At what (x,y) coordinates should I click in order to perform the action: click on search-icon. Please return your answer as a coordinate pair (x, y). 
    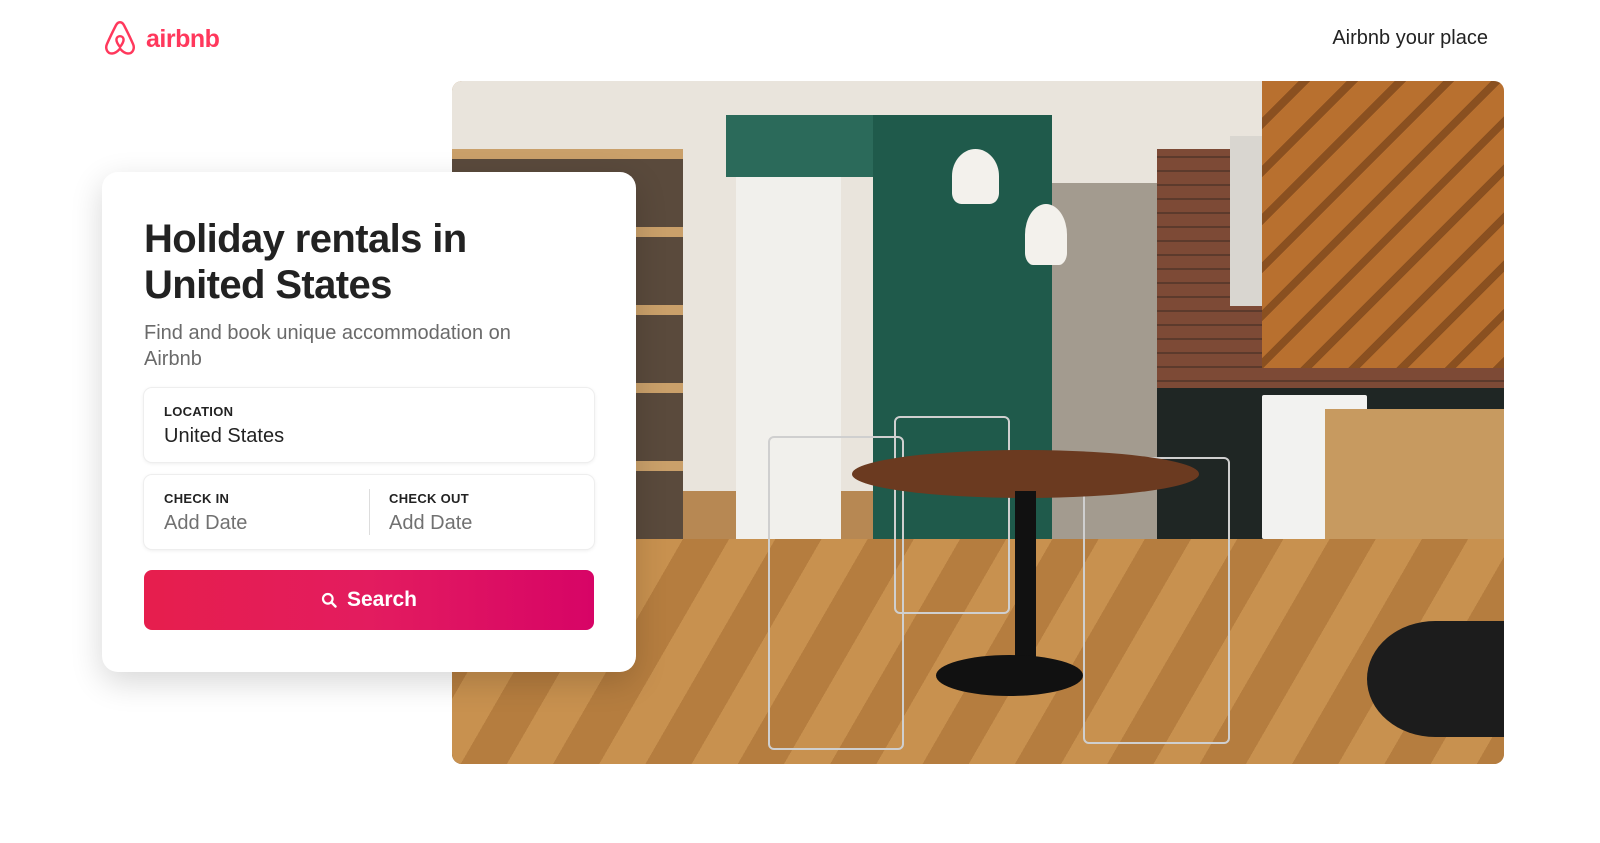
    Looking at the image, I should click on (329, 600).